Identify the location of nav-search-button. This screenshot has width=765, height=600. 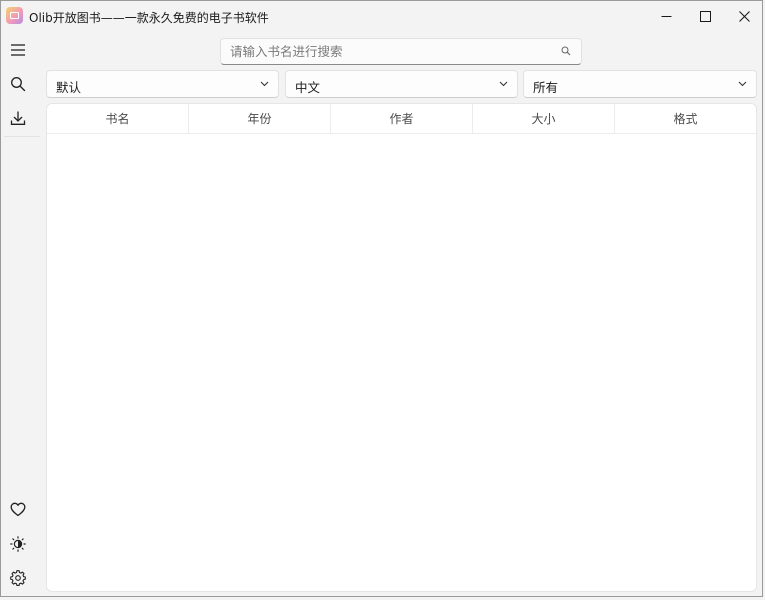
(18, 84).